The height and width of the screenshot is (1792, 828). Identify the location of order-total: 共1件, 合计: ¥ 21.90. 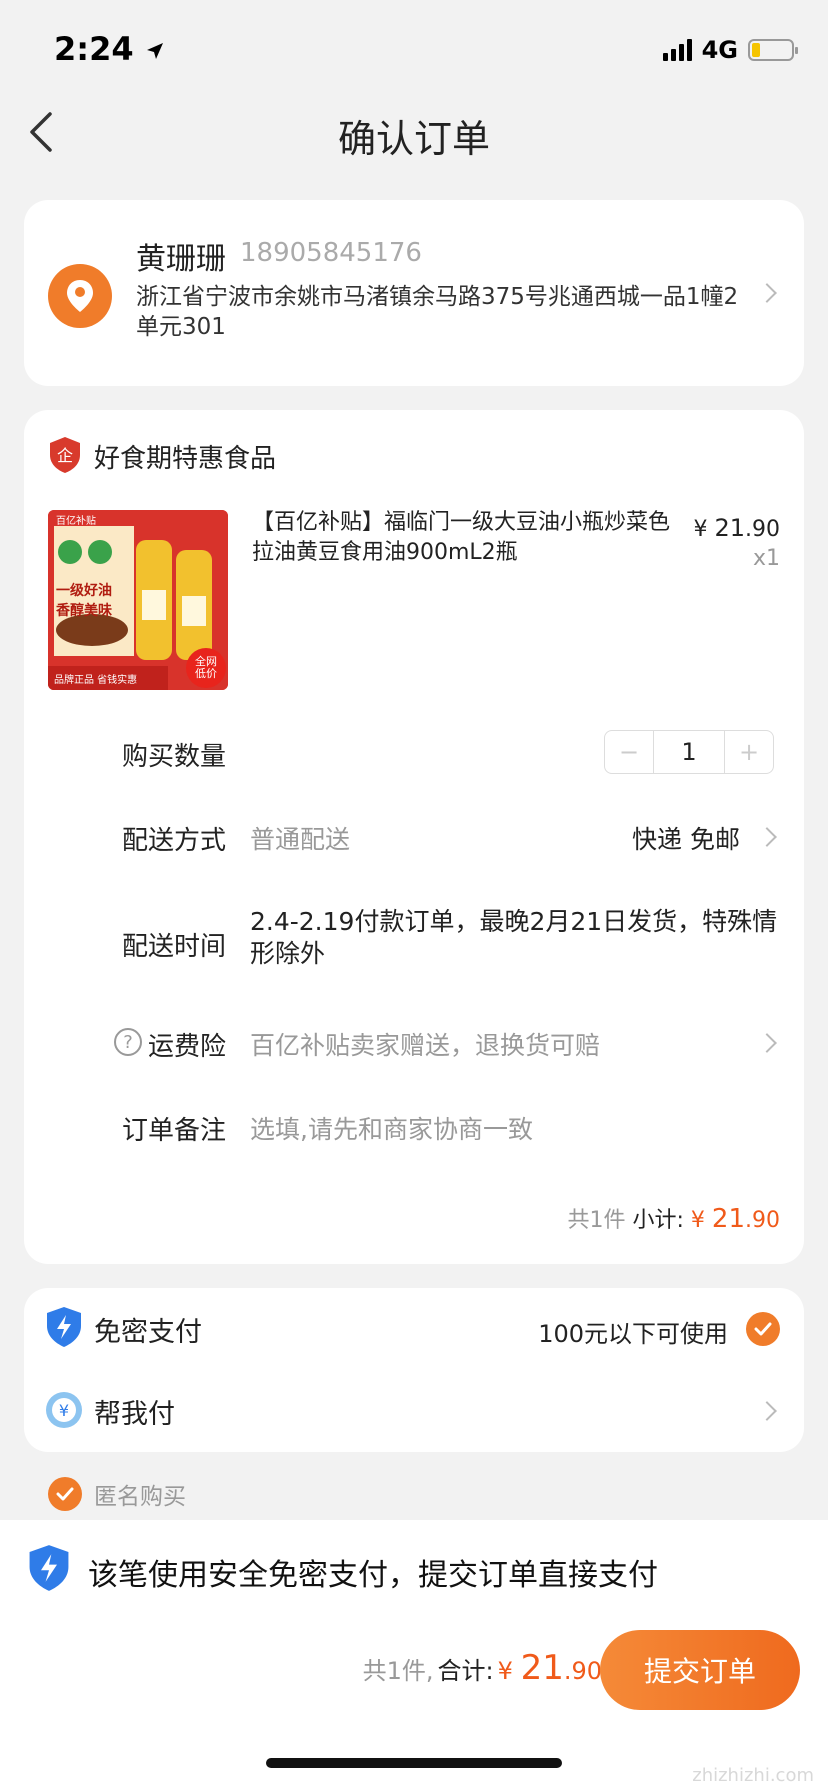
(482, 1668).